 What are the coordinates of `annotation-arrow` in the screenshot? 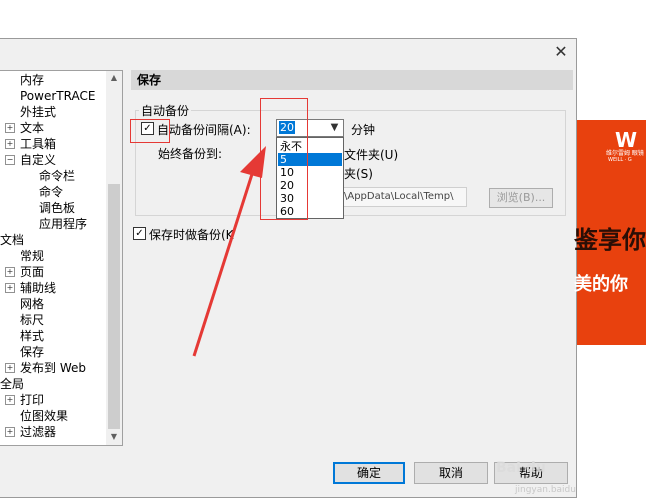 It's located at (229, 251).